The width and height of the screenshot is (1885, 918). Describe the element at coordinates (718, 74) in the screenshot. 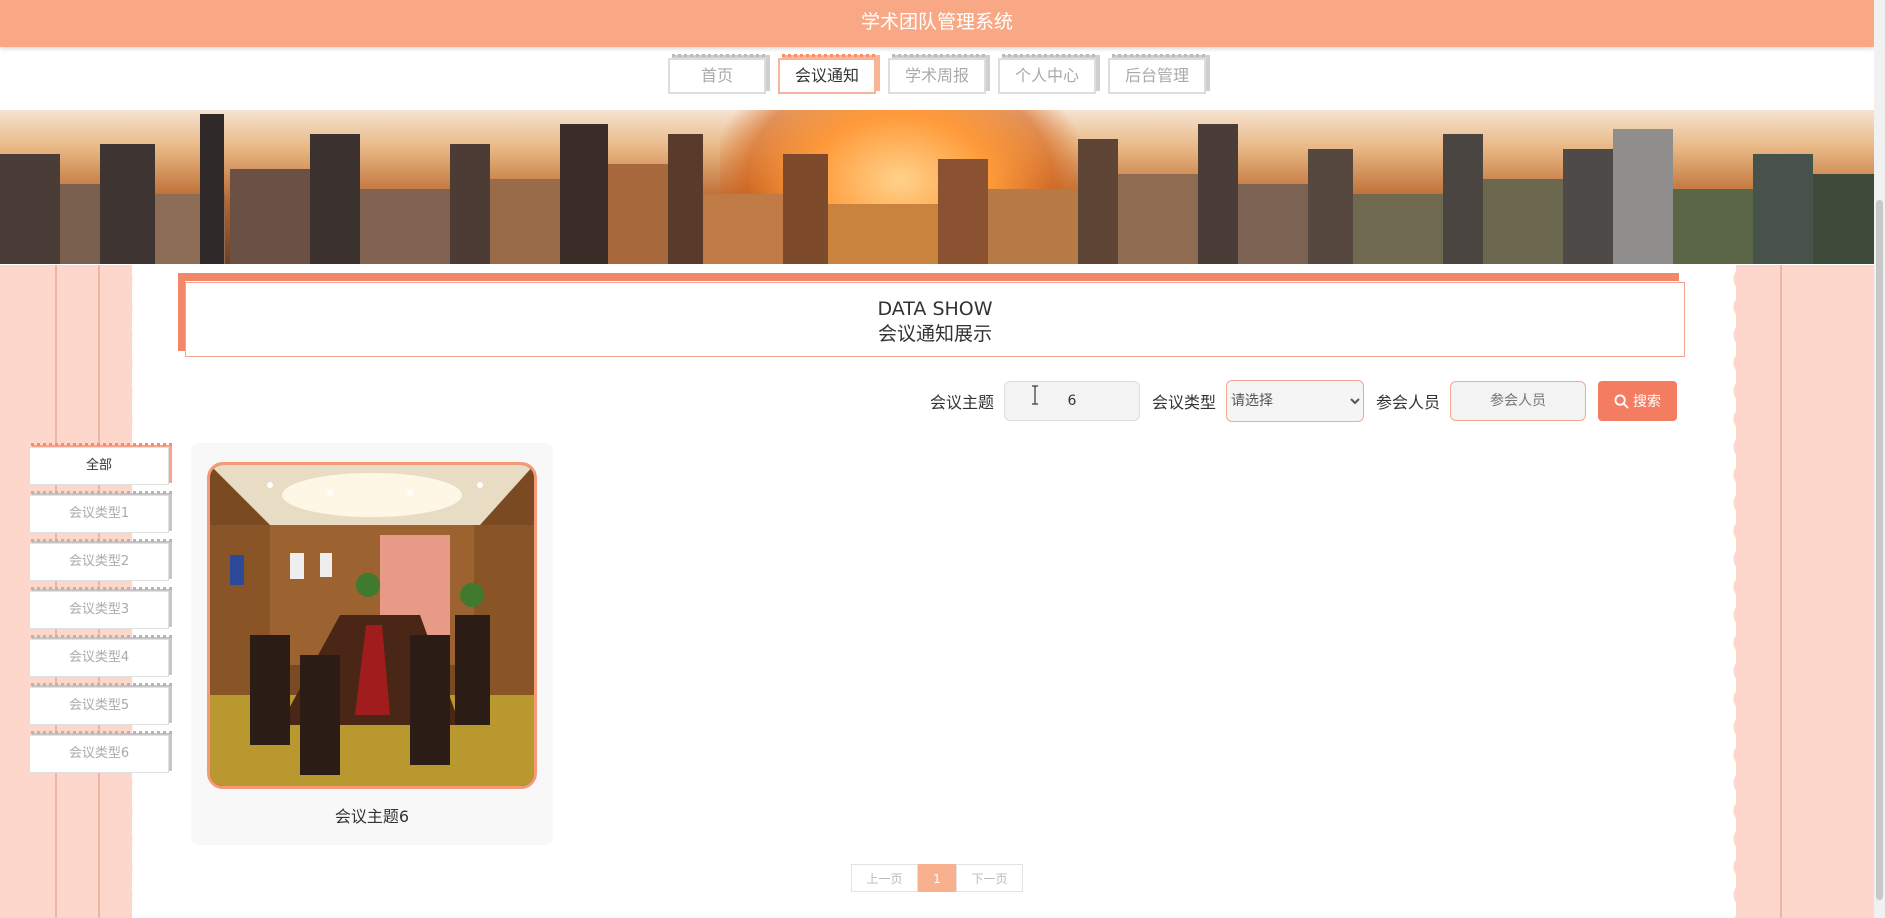

I see `nav-home: 首页` at that location.